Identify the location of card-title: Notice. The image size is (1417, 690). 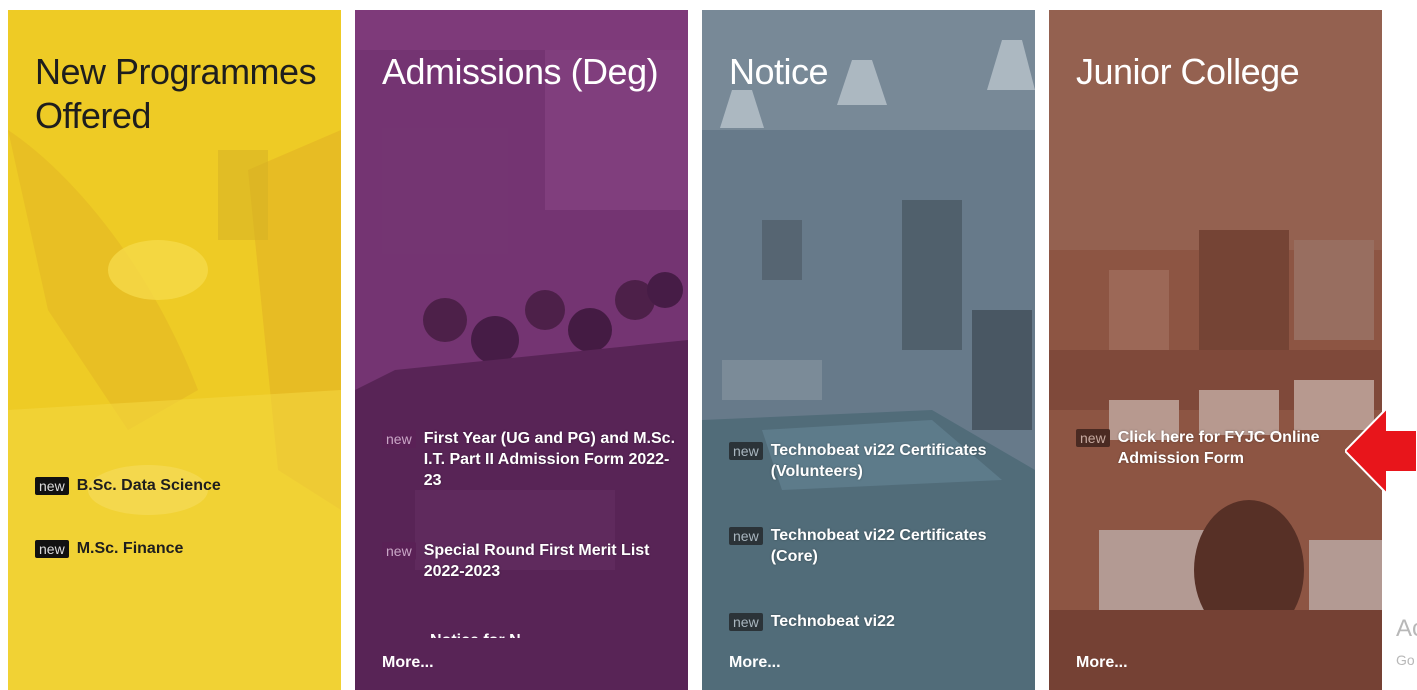
(779, 71).